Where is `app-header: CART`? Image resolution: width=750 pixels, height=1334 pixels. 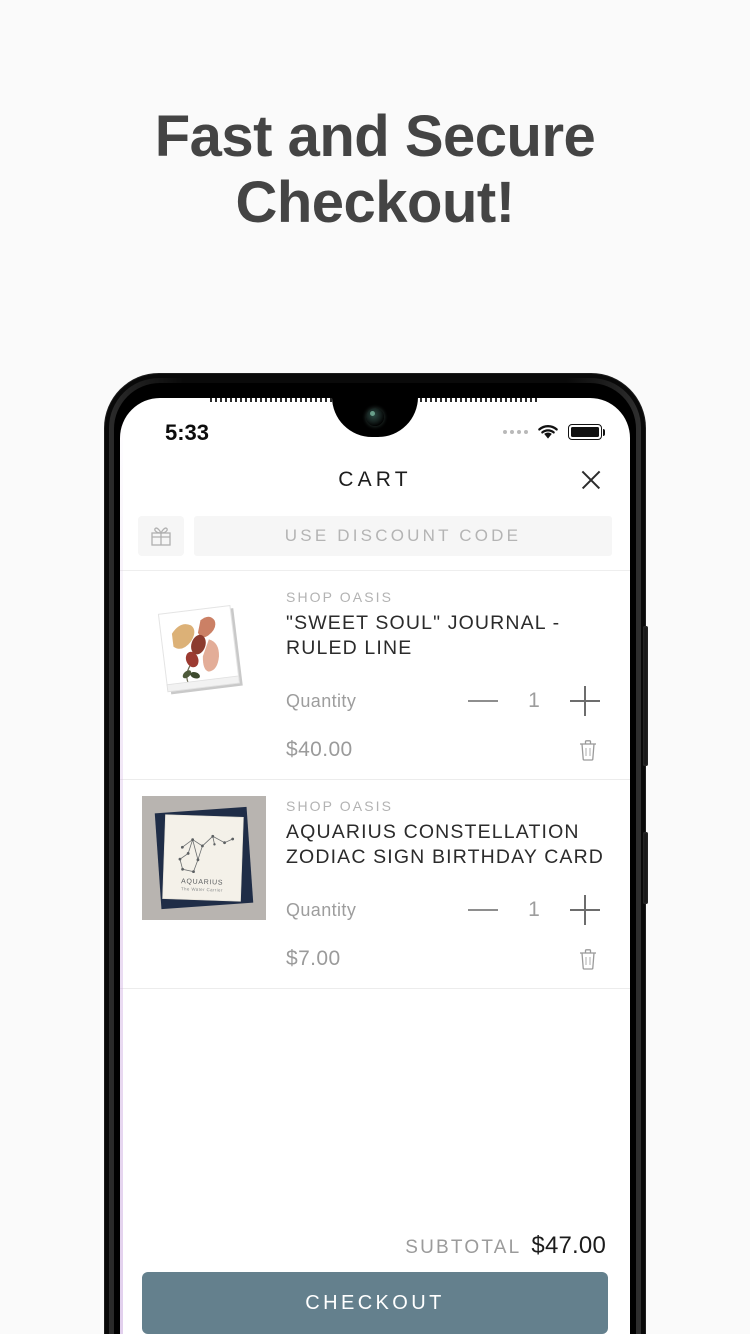
app-header: CART is located at coordinates (375, 480).